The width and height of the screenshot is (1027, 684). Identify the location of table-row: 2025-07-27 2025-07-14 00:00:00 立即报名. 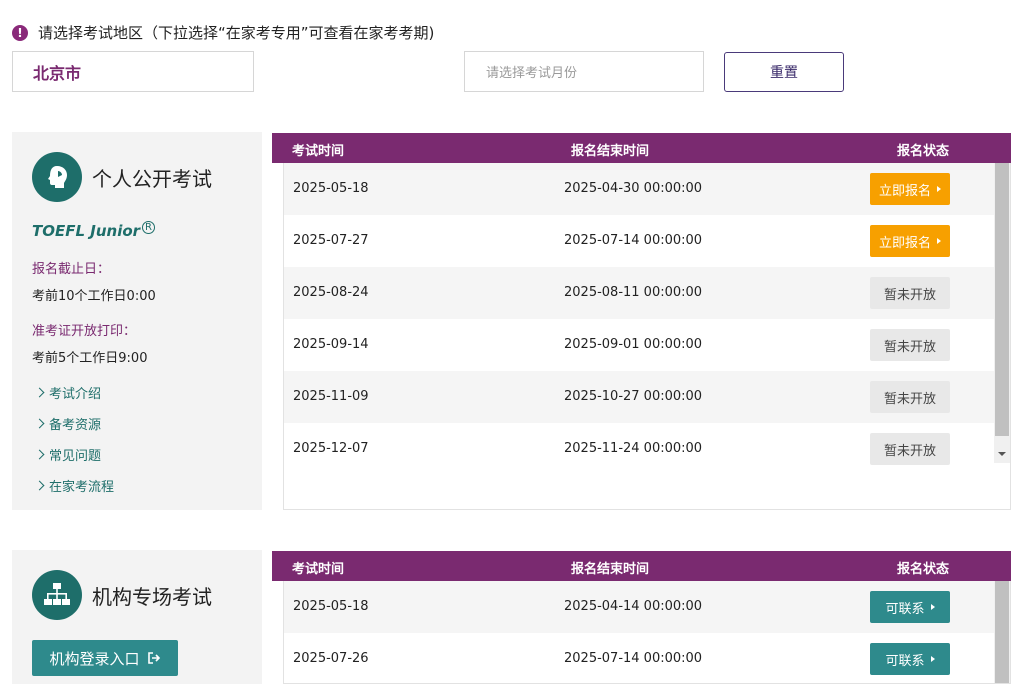
(647, 241).